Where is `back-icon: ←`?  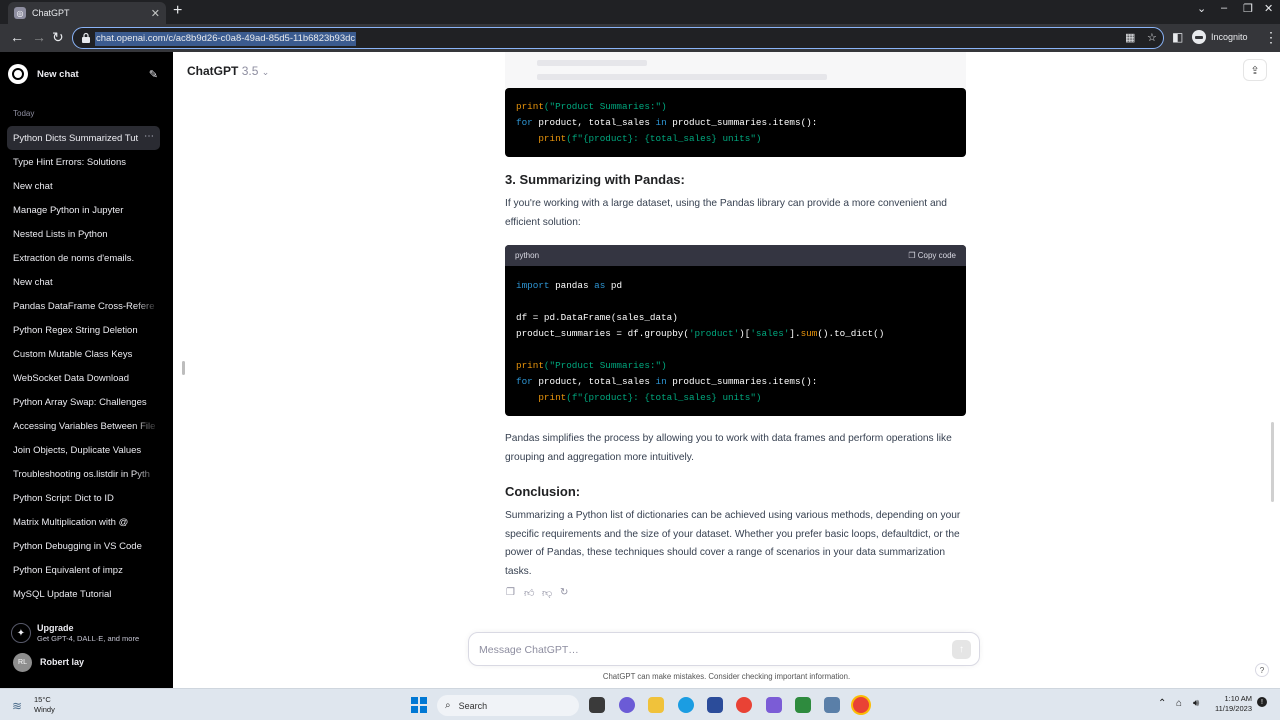 back-icon: ← is located at coordinates (17, 37).